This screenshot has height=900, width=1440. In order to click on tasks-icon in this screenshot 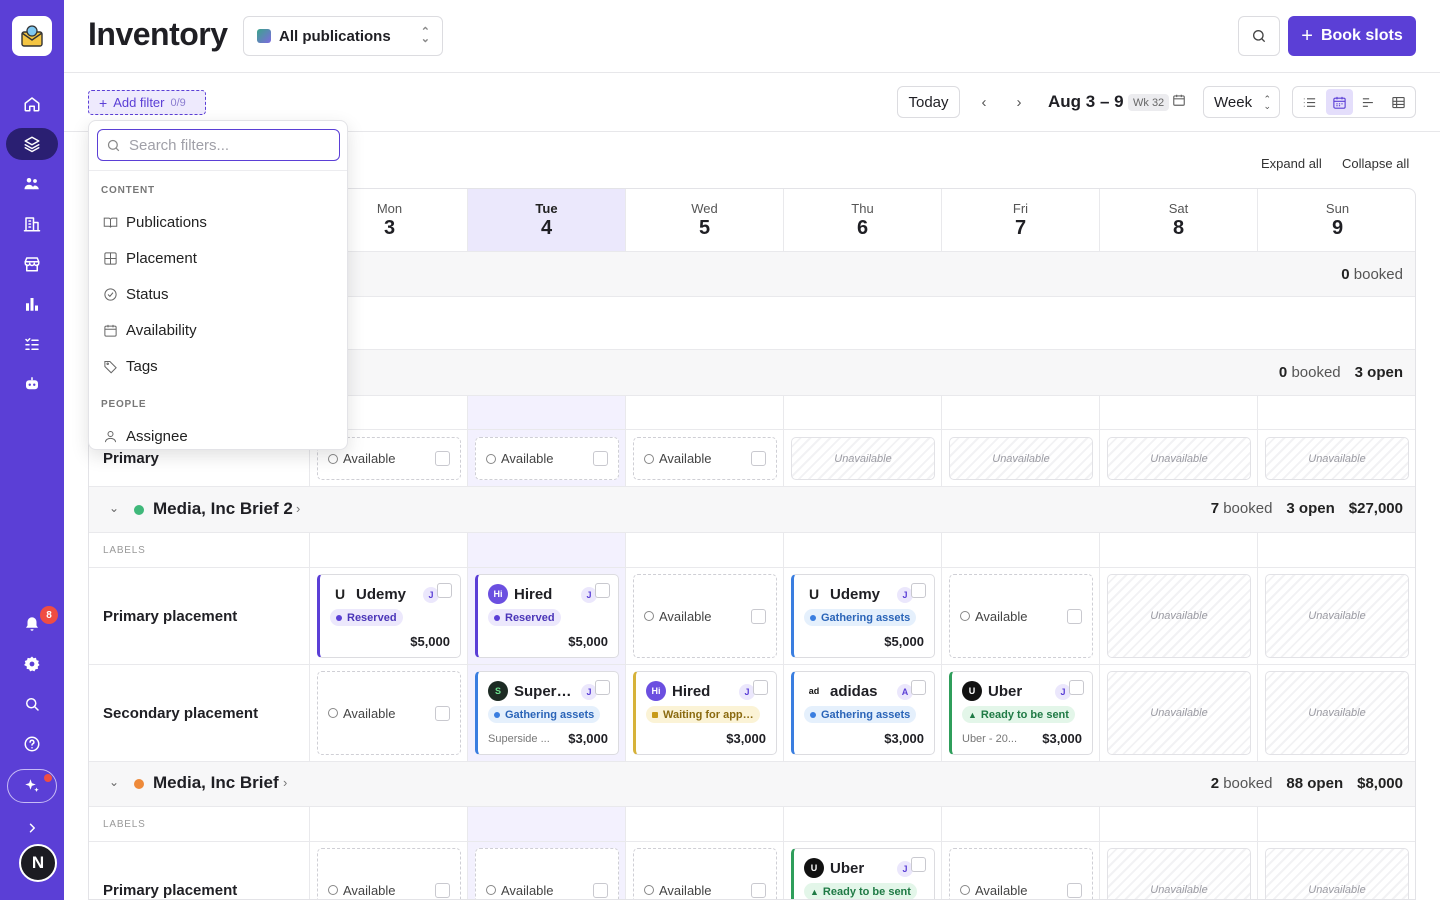, I will do `click(32, 344)`.